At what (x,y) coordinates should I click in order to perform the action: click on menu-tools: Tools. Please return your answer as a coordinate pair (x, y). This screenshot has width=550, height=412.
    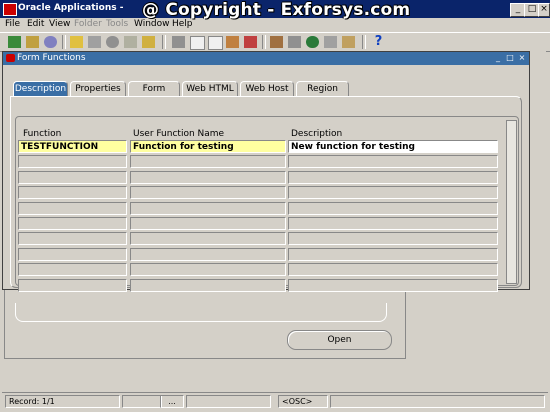
    Looking at the image, I should click on (117, 24).